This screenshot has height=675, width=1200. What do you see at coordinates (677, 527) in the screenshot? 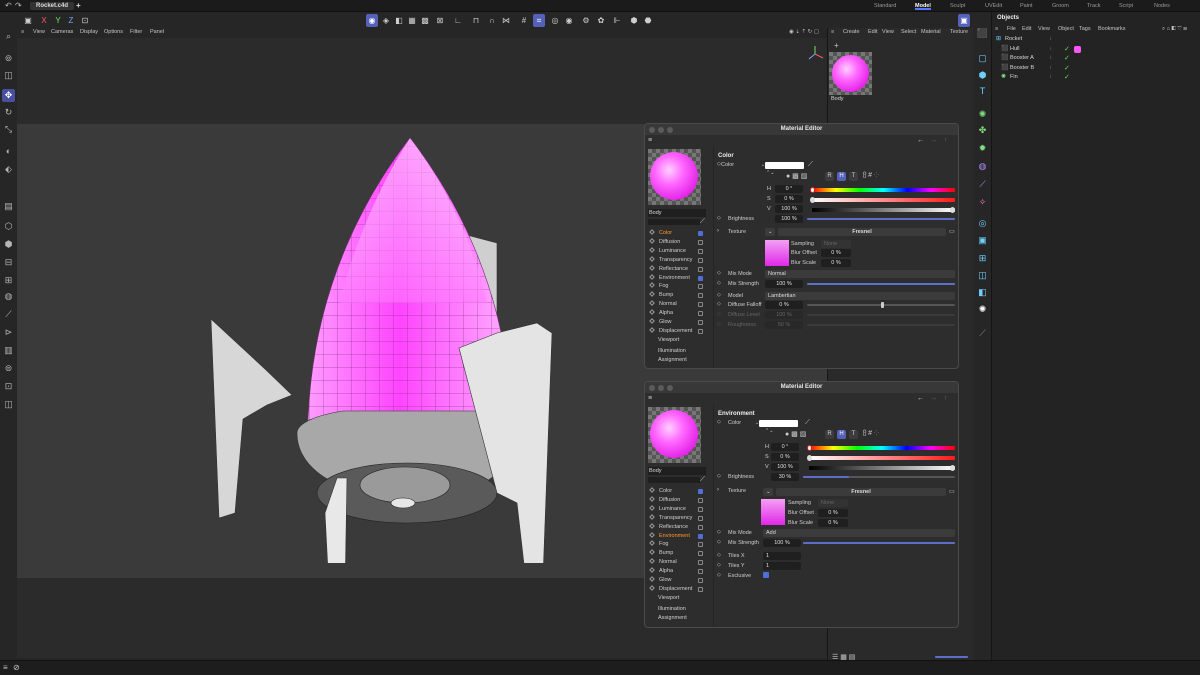
I see `channel-reflectance: Reflectance` at bounding box center [677, 527].